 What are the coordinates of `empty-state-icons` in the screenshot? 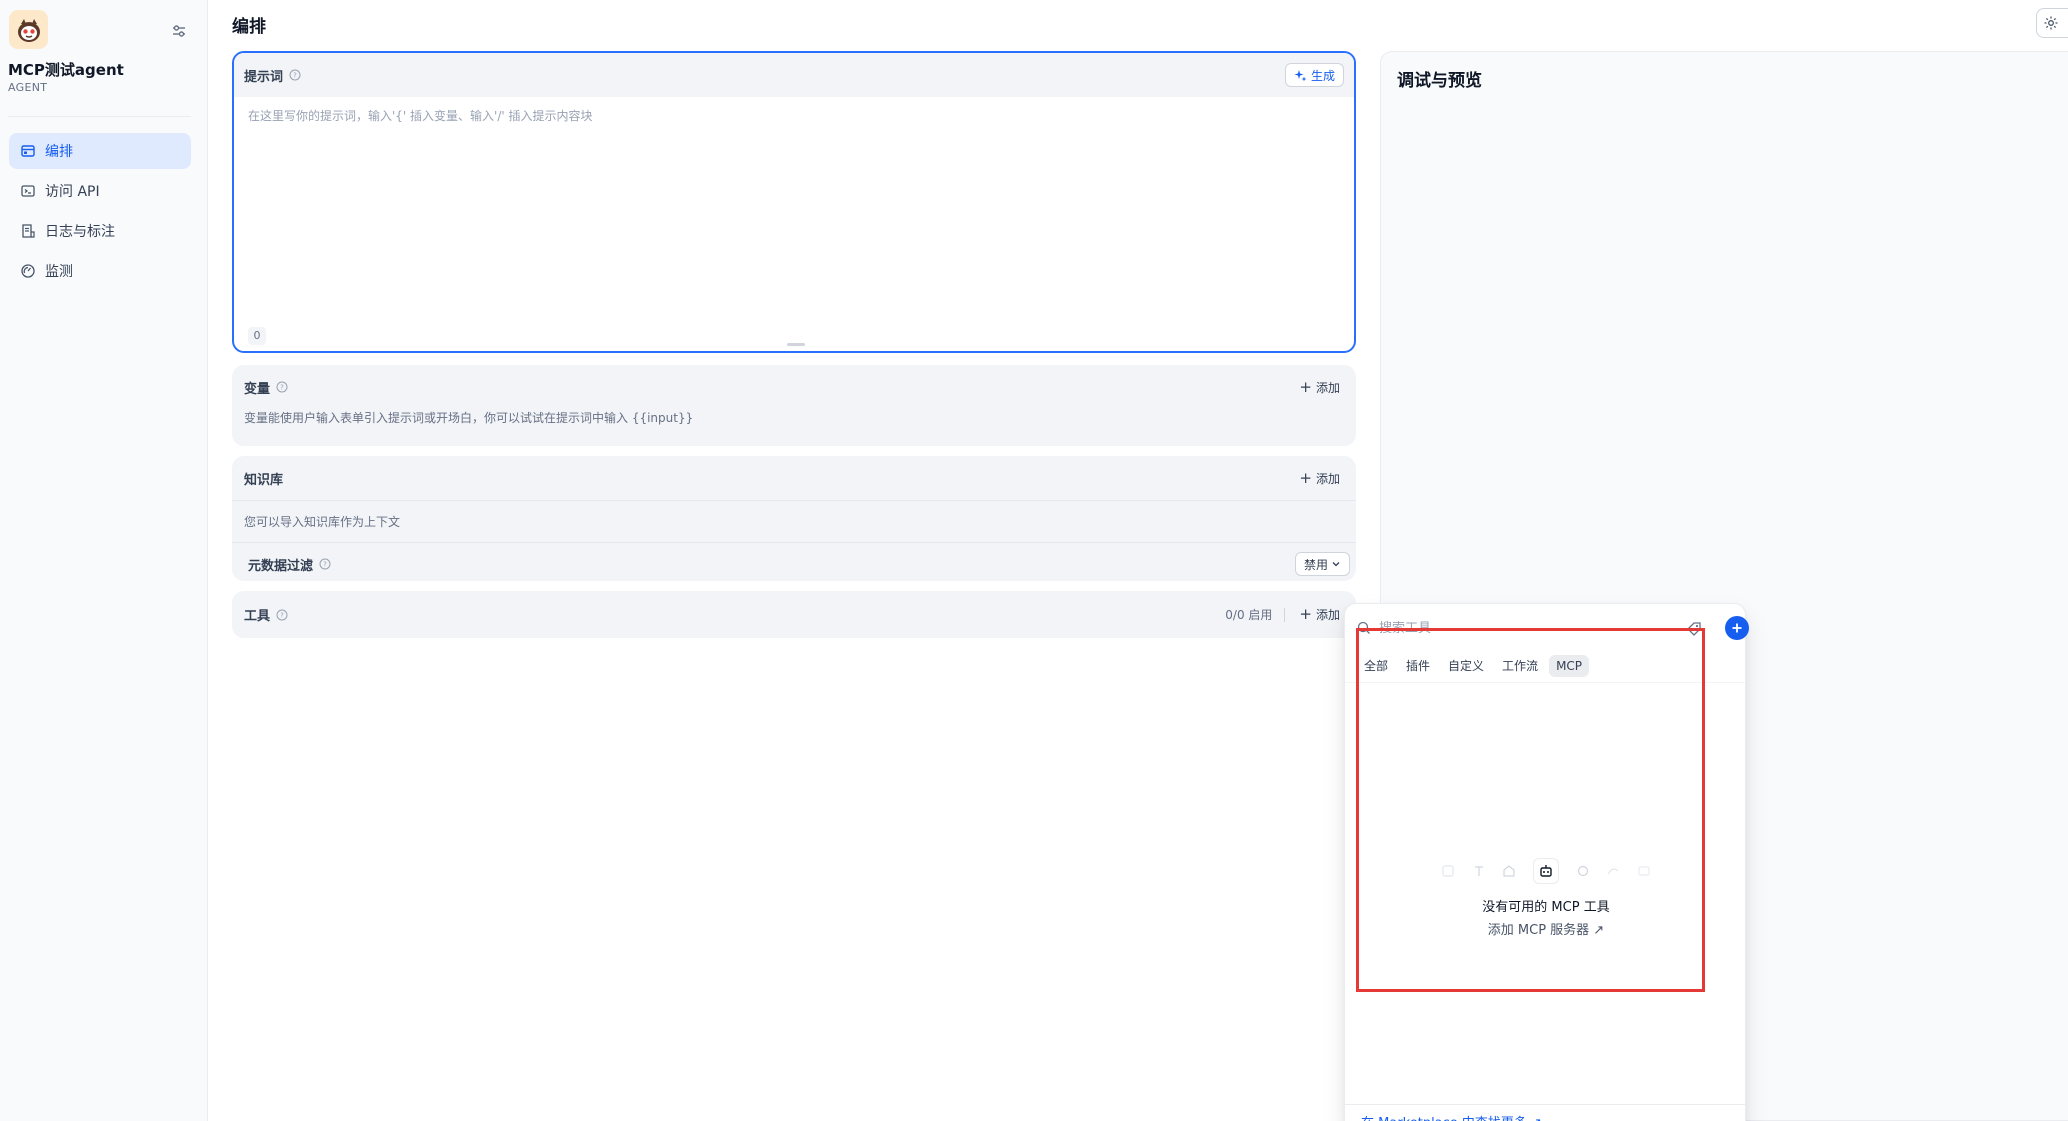 It's located at (1546, 871).